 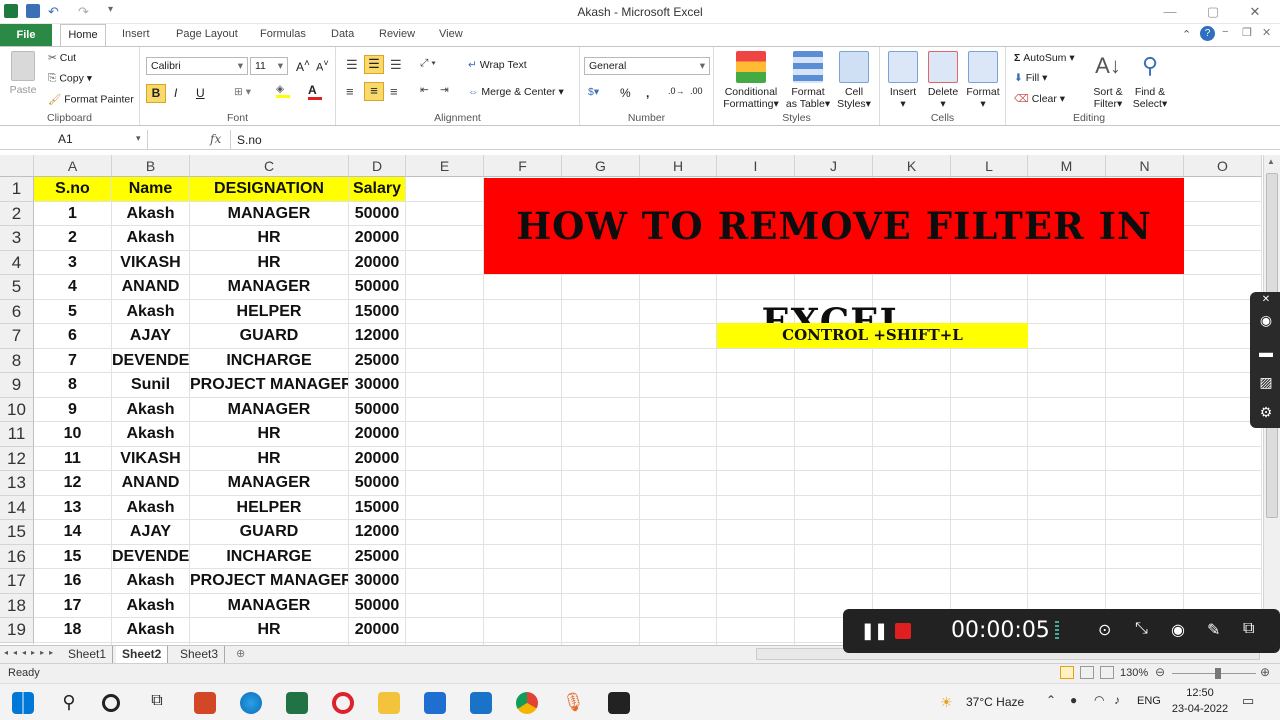 What do you see at coordinates (1266, 382) in the screenshot?
I see `gallery-icon: ▨` at bounding box center [1266, 382].